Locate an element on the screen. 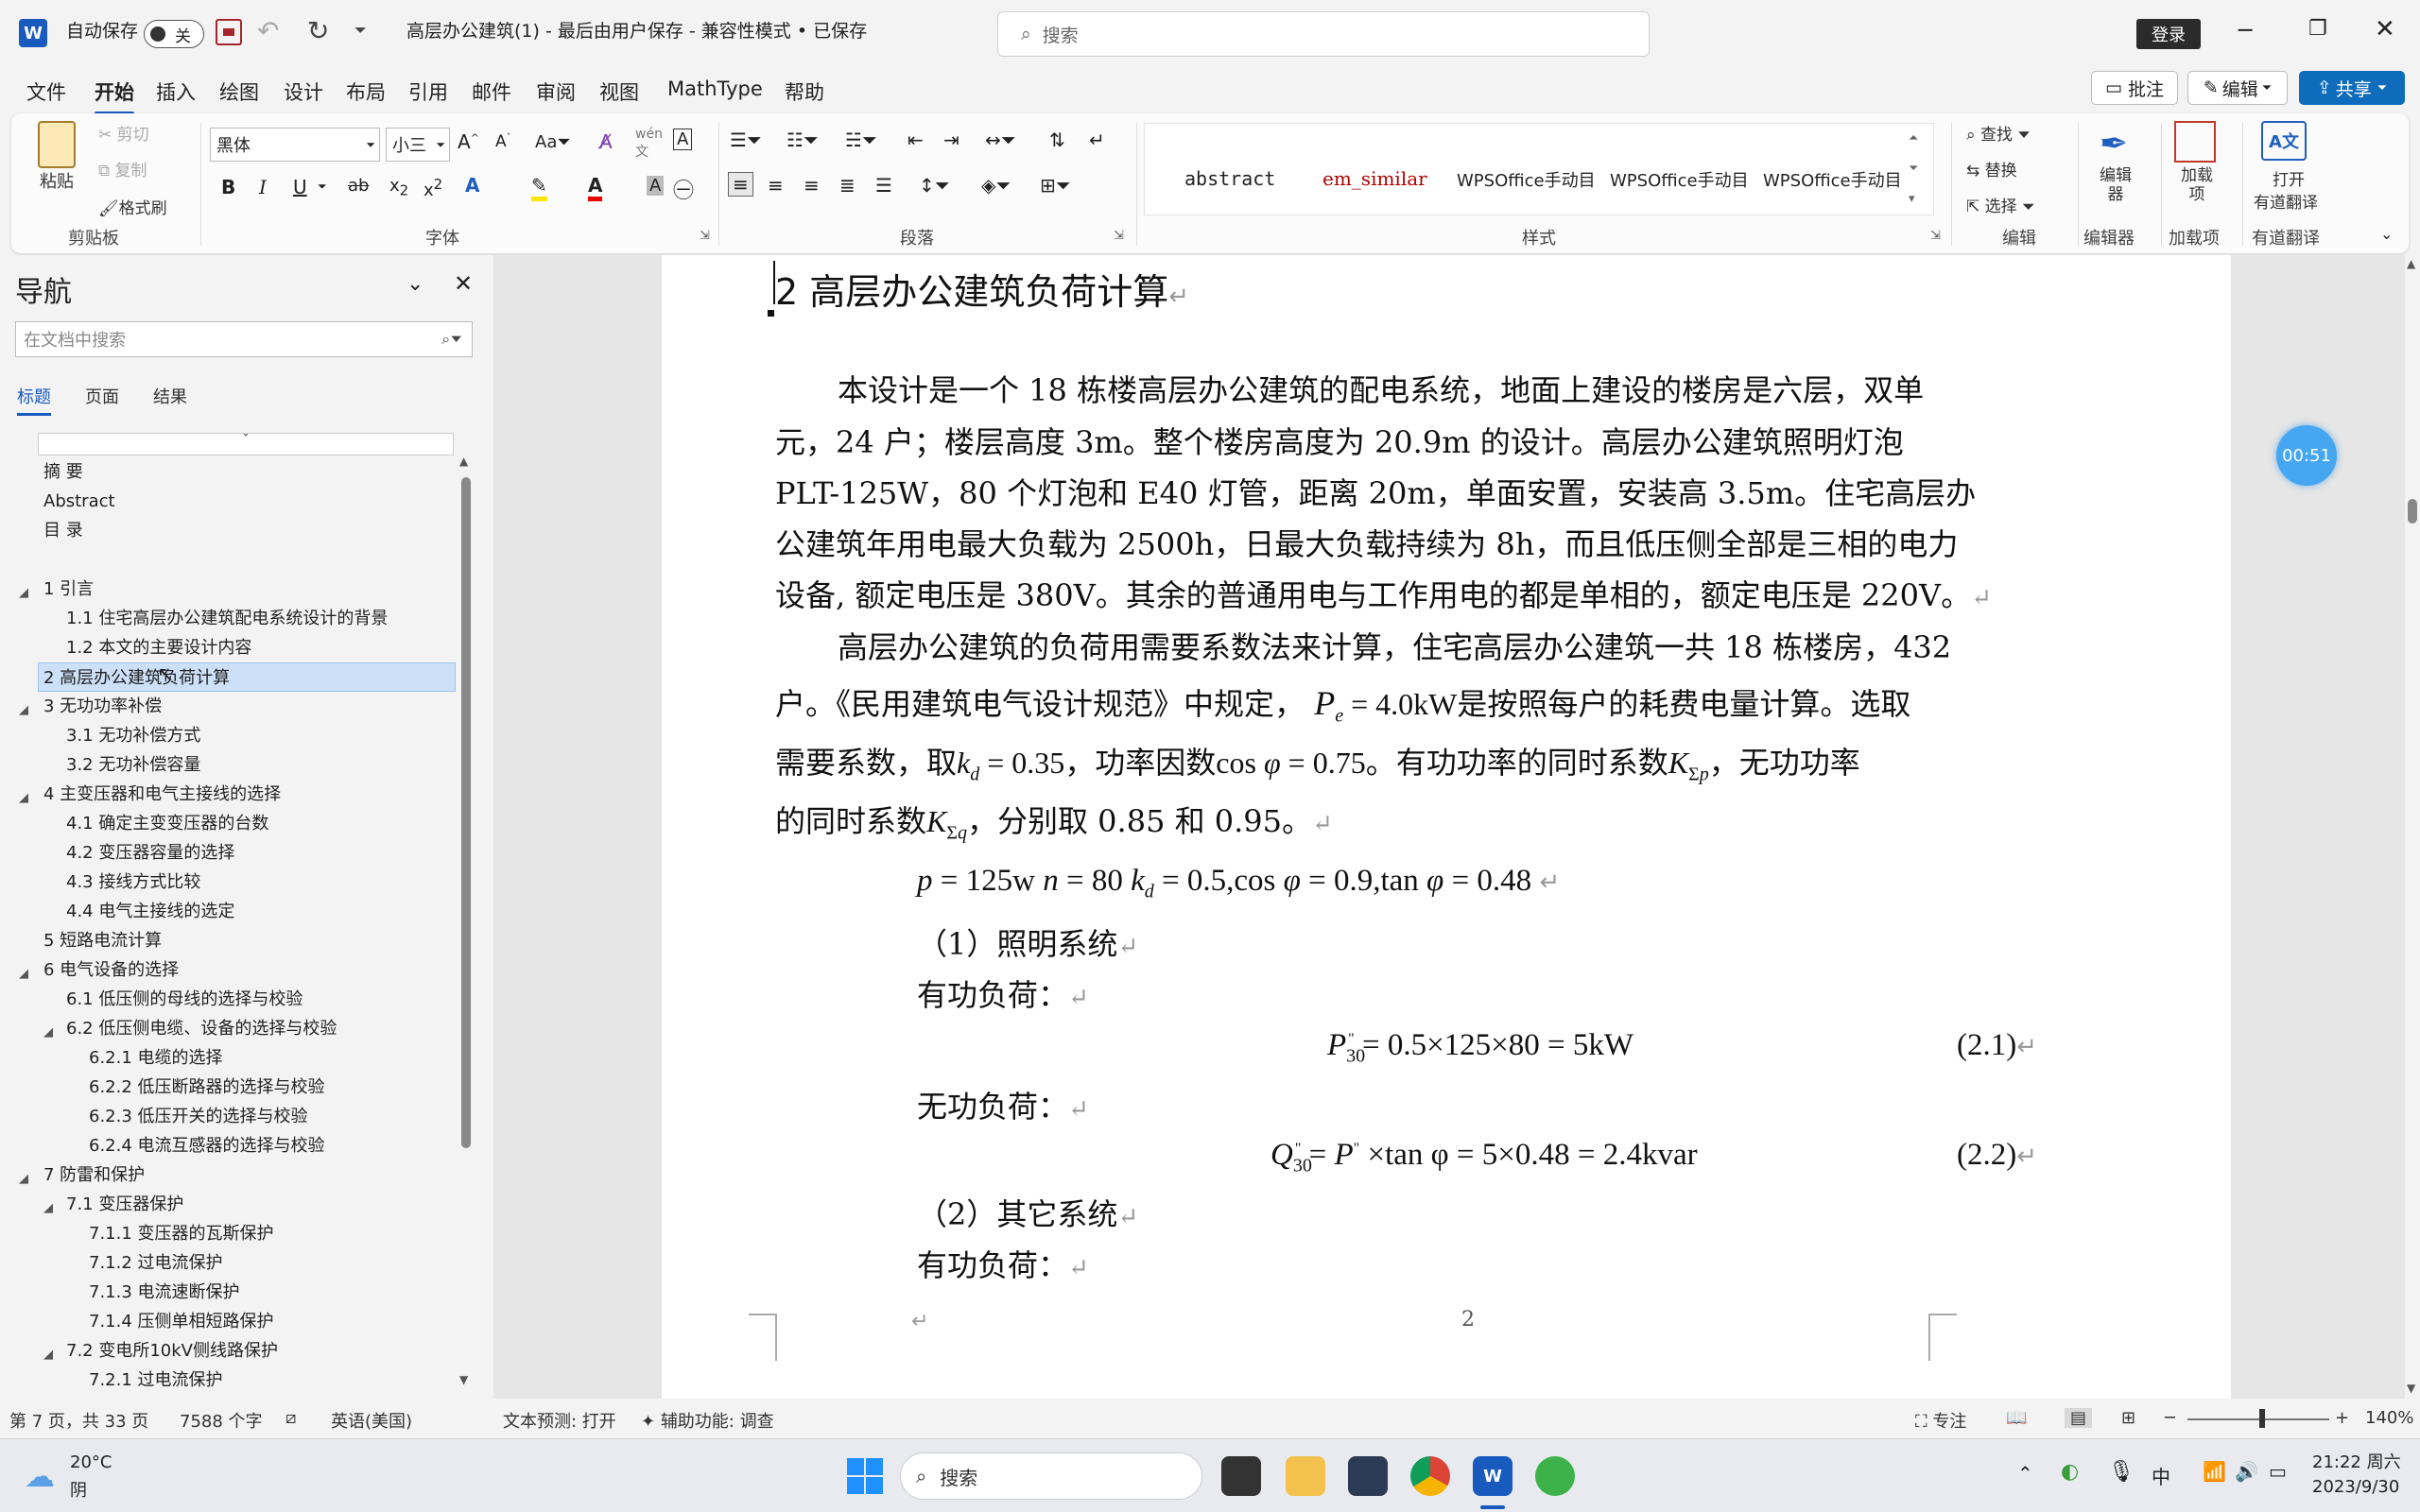 This screenshot has width=2420, height=1512. minimize-icon: ─ is located at coordinates (2245, 30).